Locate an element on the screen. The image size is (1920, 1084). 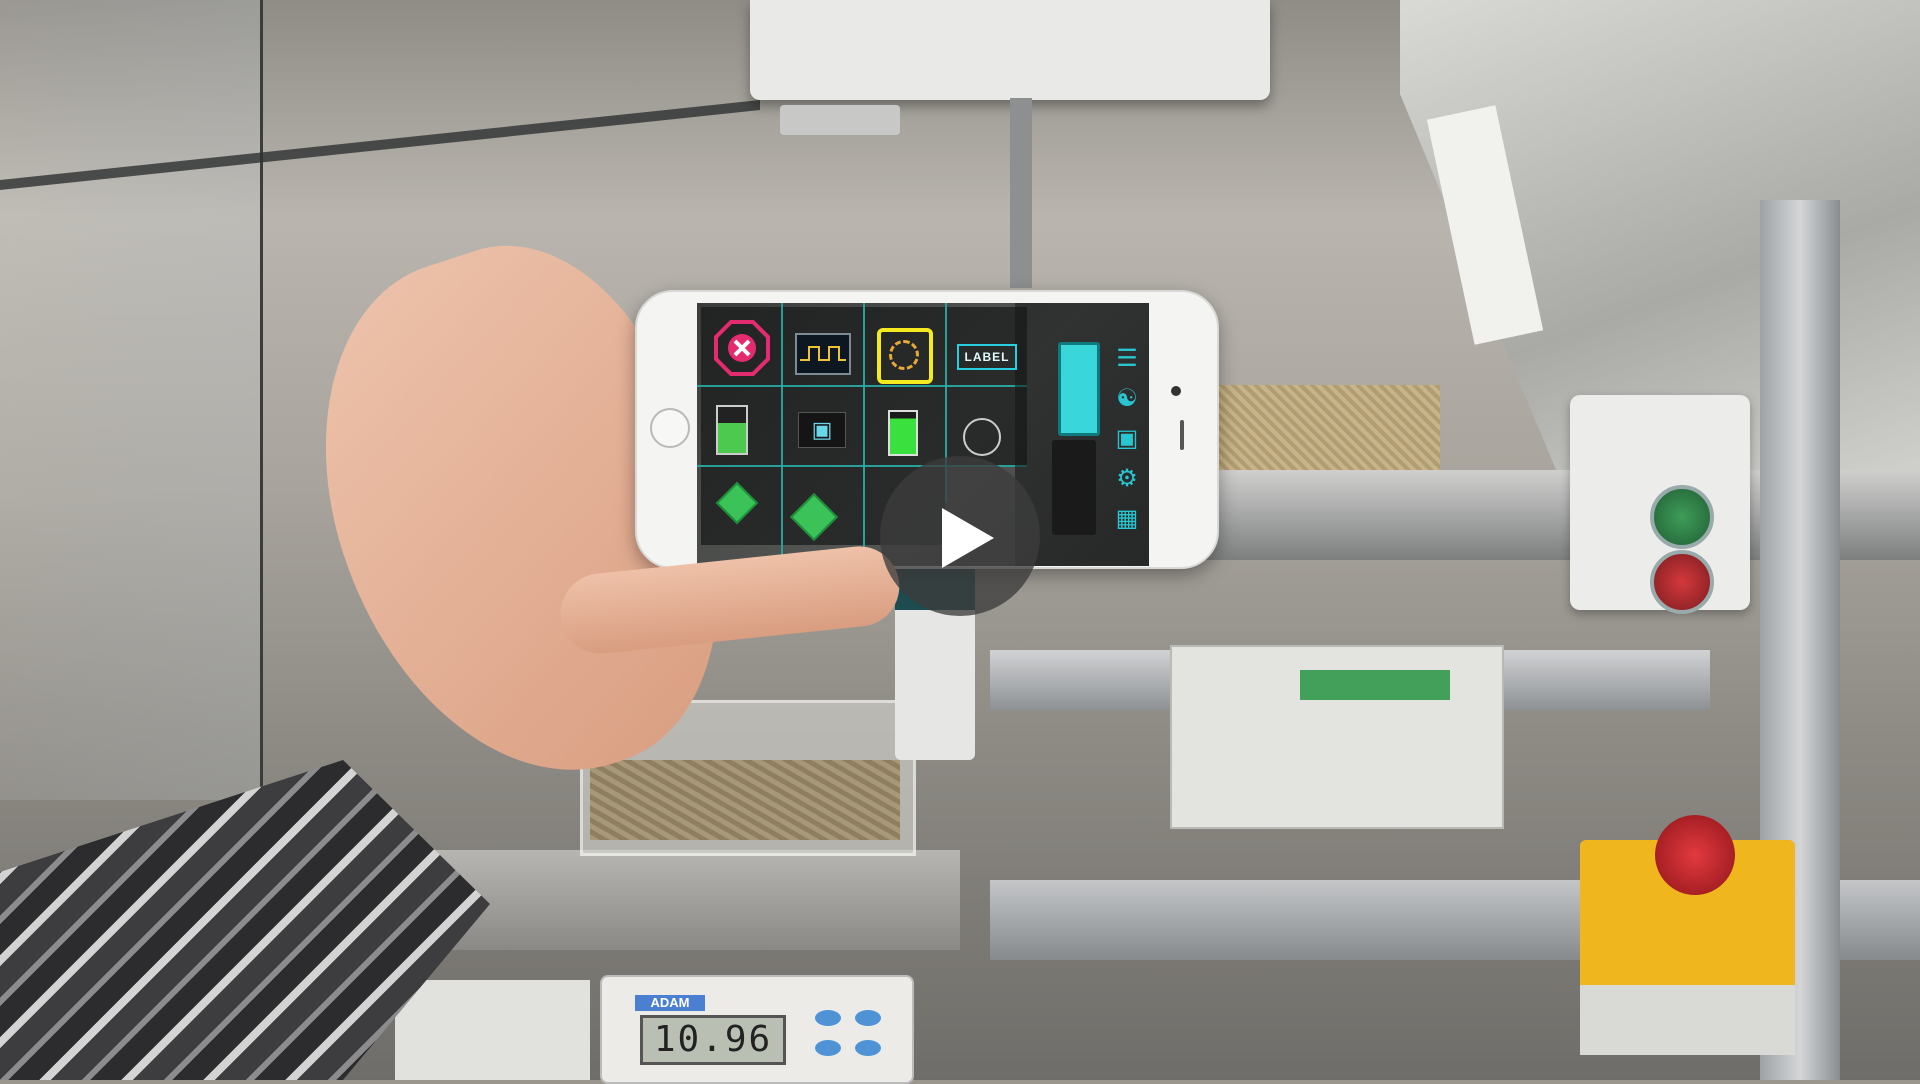
scale-brand-label: ADAM is located at coordinates (670, 1003).